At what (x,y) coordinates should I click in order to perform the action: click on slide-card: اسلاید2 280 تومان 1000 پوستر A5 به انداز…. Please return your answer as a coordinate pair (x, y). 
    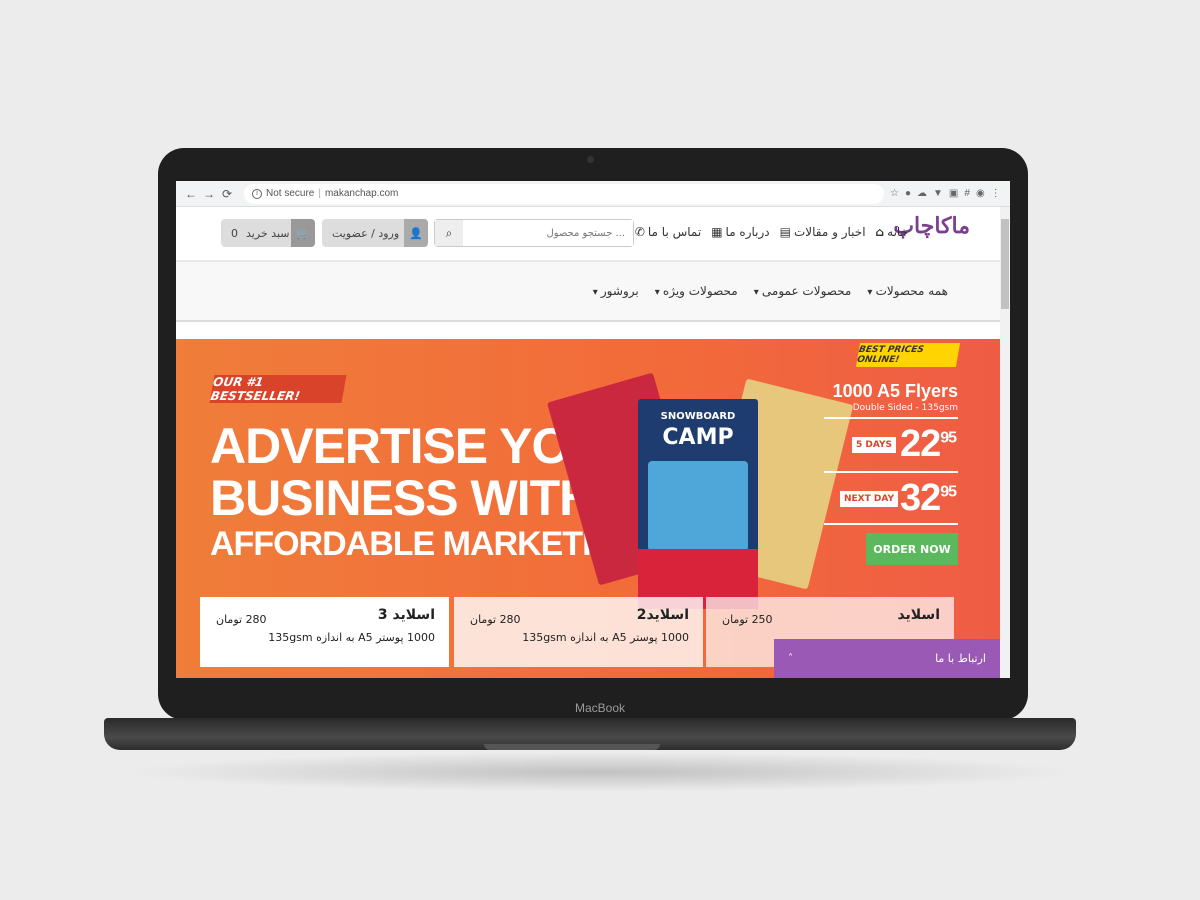
    Looking at the image, I should click on (578, 632).